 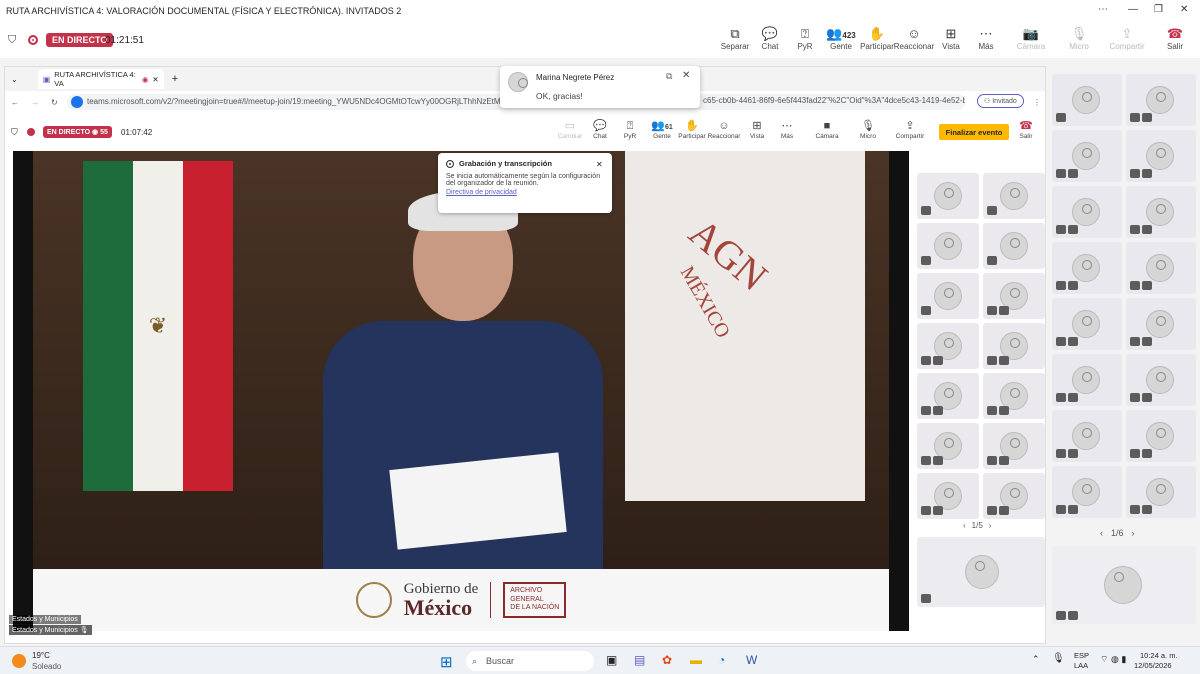 What do you see at coordinates (1081, 655) in the screenshot?
I see `language-code: ESP` at bounding box center [1081, 655].